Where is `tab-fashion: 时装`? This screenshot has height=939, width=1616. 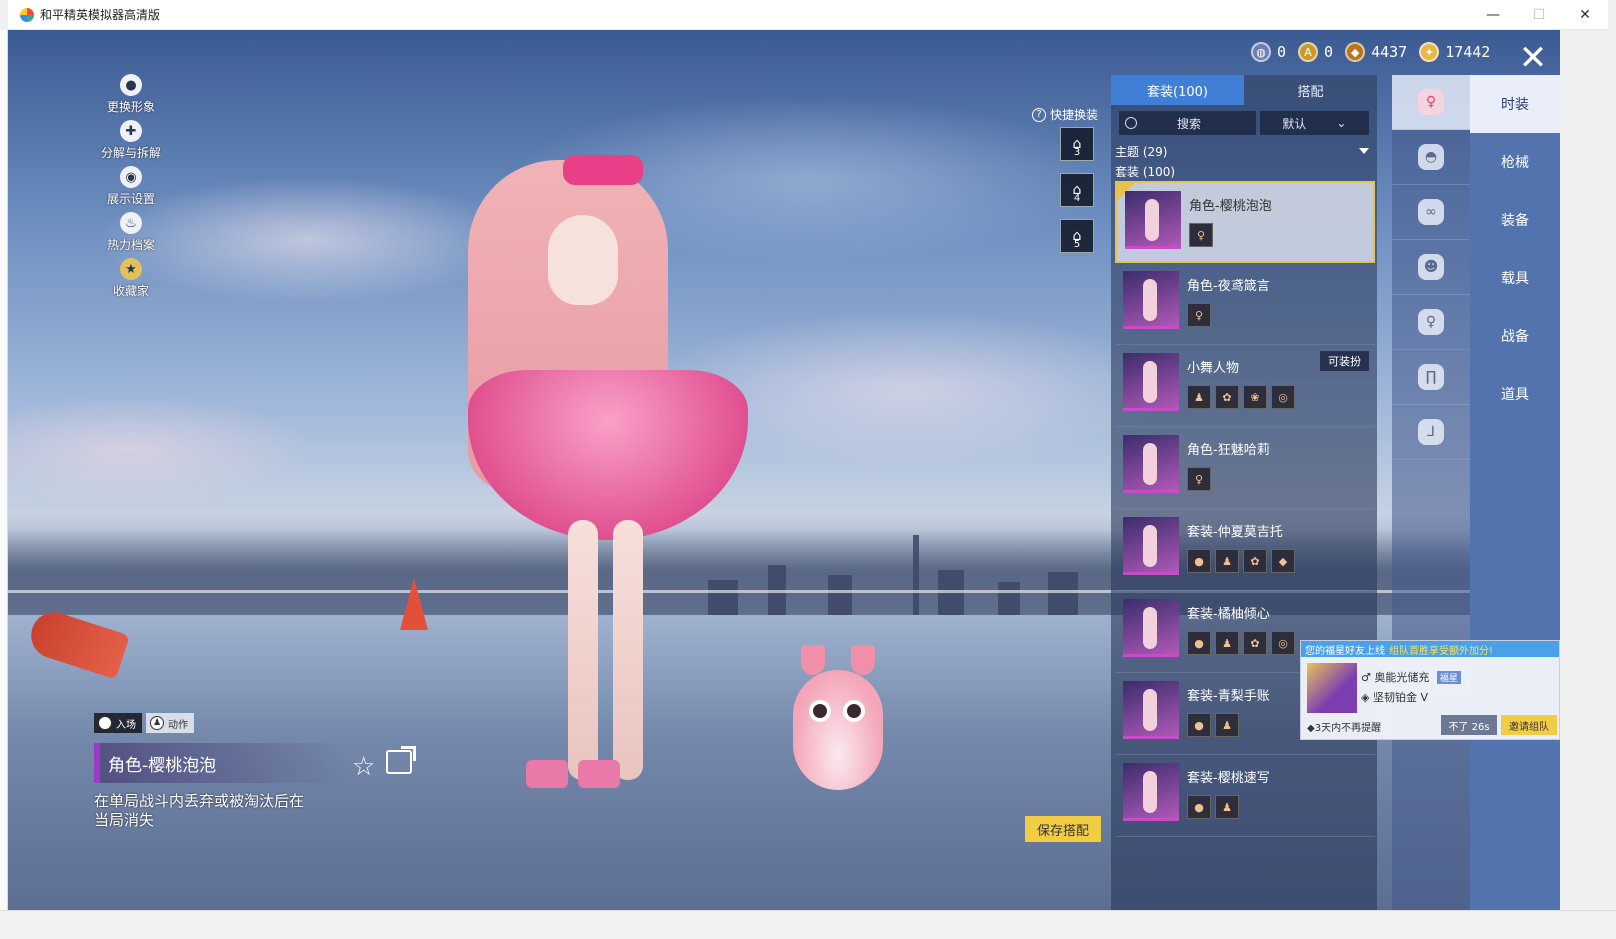
tab-fashion: 时装 is located at coordinates (1515, 104).